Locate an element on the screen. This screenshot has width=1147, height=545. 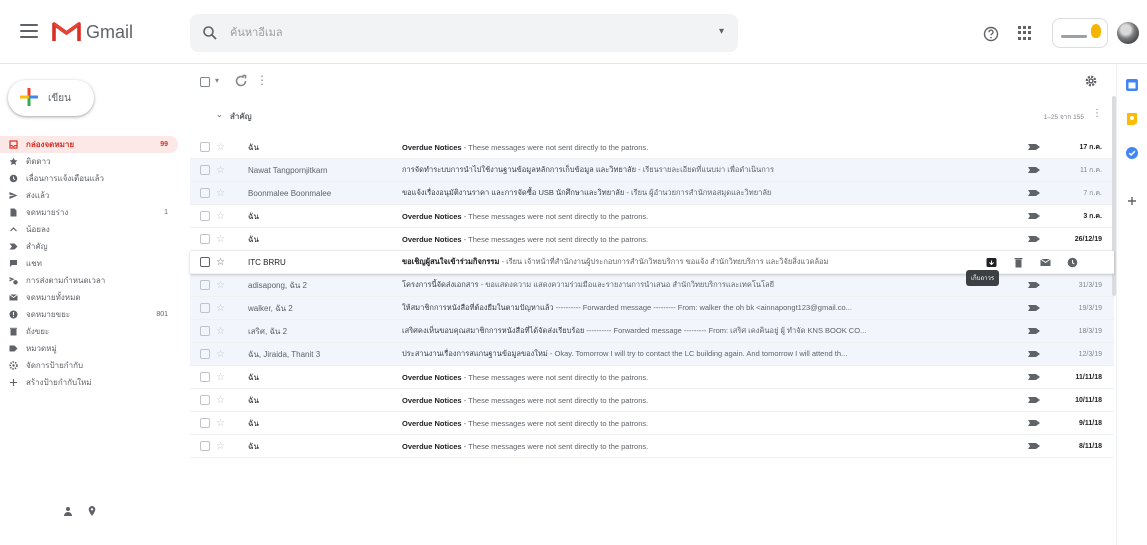
sidebar-item-chat: แชท is located at coordinates (93, 263).